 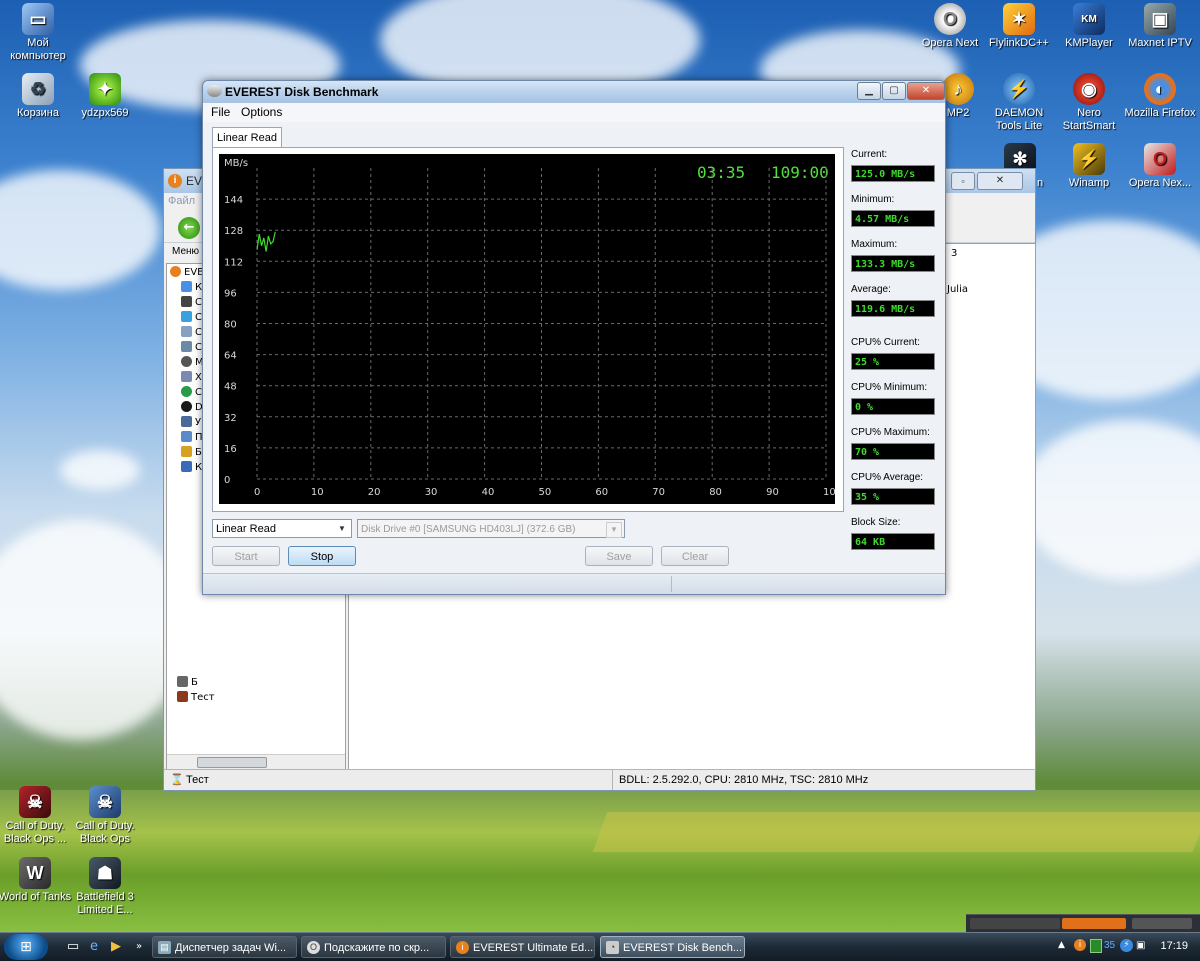 What do you see at coordinates (233, 262) in the screenshot?
I see `y-tick-label: 112` at bounding box center [233, 262].